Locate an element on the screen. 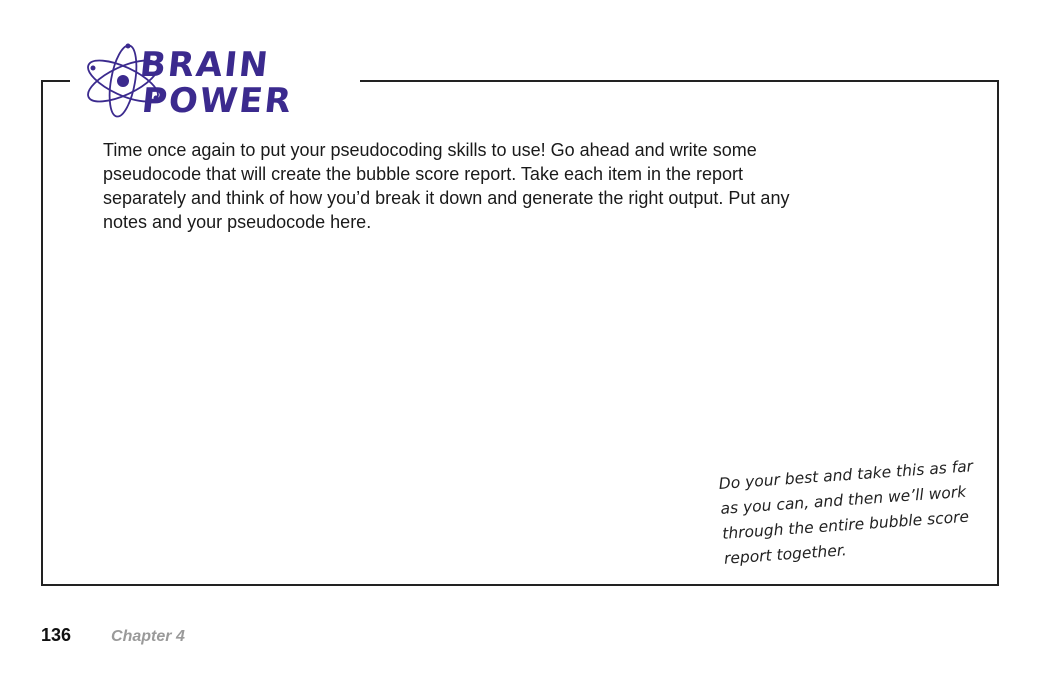 Image resolution: width=1039 pixels, height=679 pixels. page-footer: 136 Chapter 4 is located at coordinates (113, 635).